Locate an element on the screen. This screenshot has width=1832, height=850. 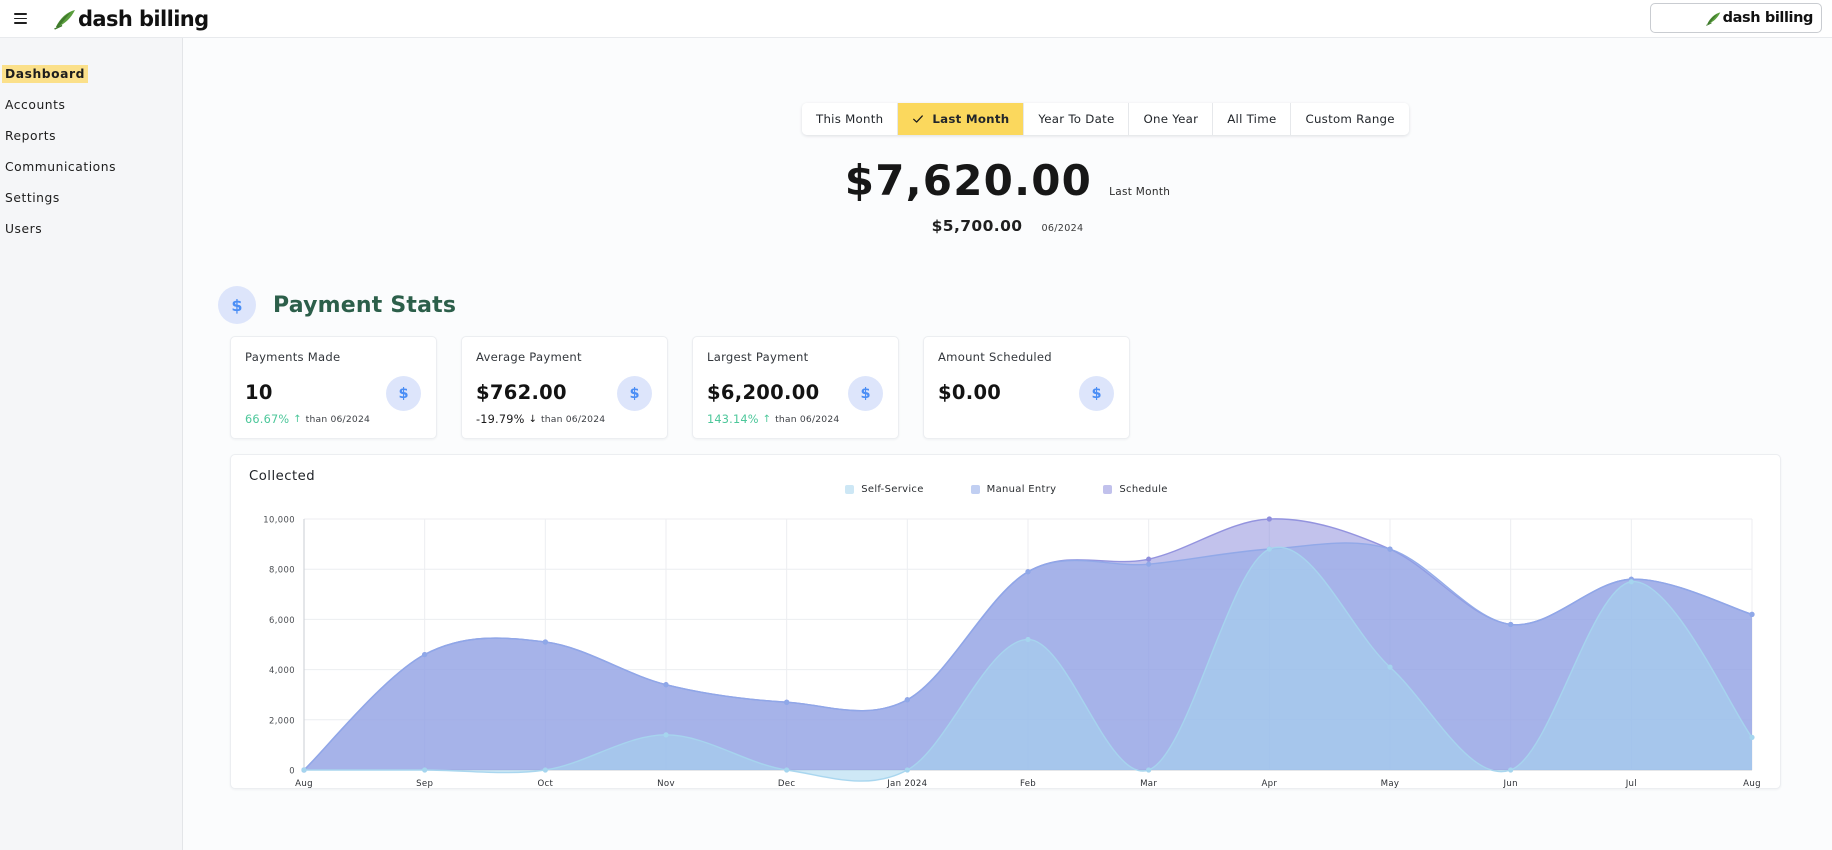
range-option-label: One Year is located at coordinates (1171, 119).